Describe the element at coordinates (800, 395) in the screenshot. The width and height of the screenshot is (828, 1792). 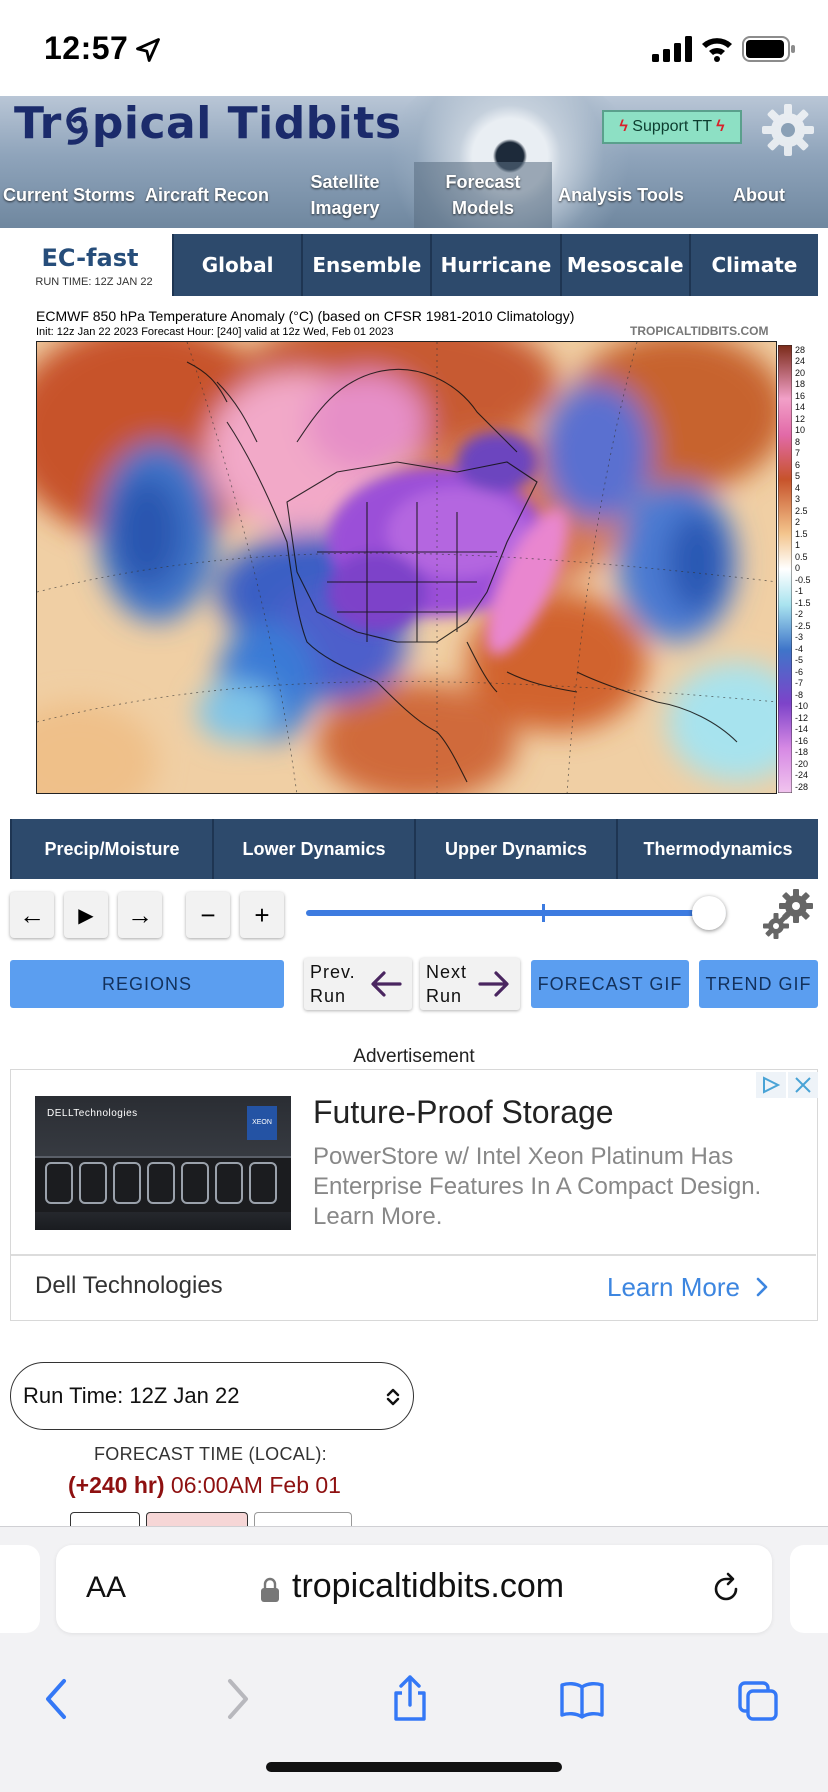
I see `colorbar-tick-label: 16` at that location.